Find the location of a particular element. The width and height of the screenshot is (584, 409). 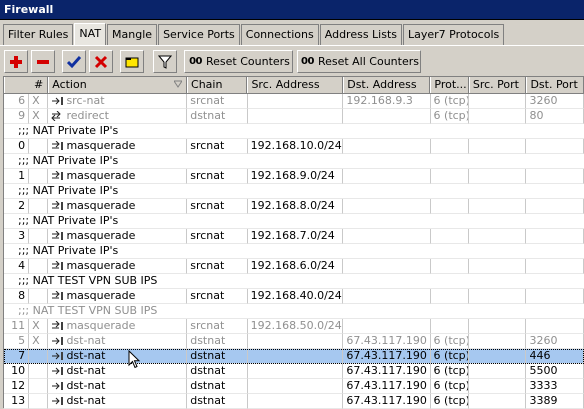

col-header-src-port: Src. Port is located at coordinates (497, 85).